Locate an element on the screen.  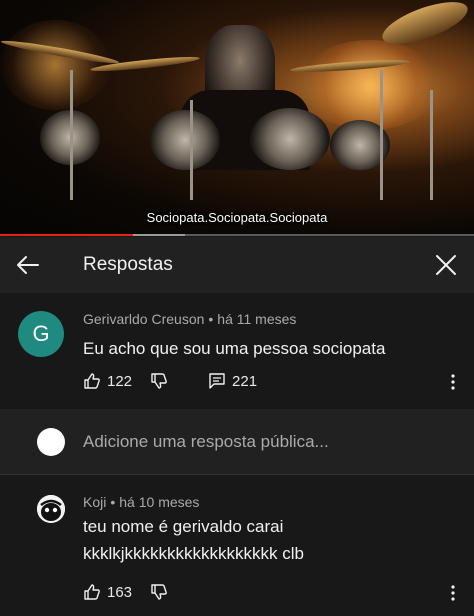
comment-text-line: teu nome é gerivaldo carai is located at coordinates (183, 526).